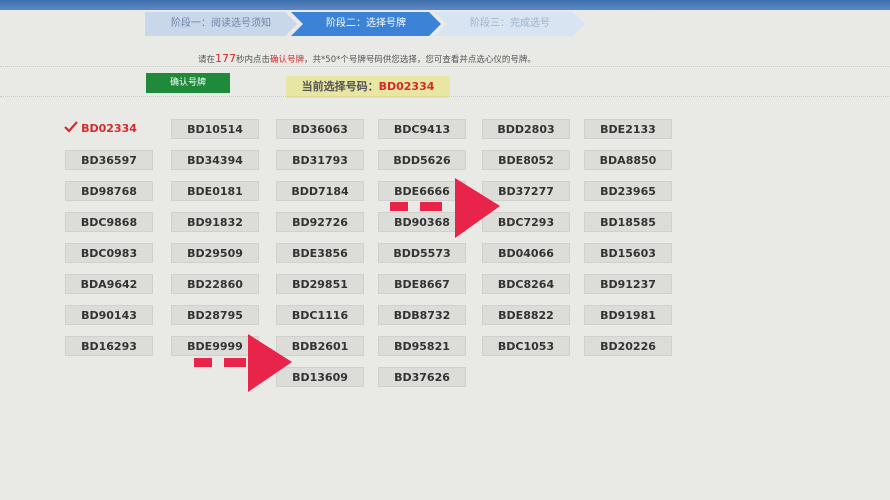 This screenshot has height=500, width=890. What do you see at coordinates (422, 284) in the screenshot?
I see `plate-option: BDE8667` at bounding box center [422, 284].